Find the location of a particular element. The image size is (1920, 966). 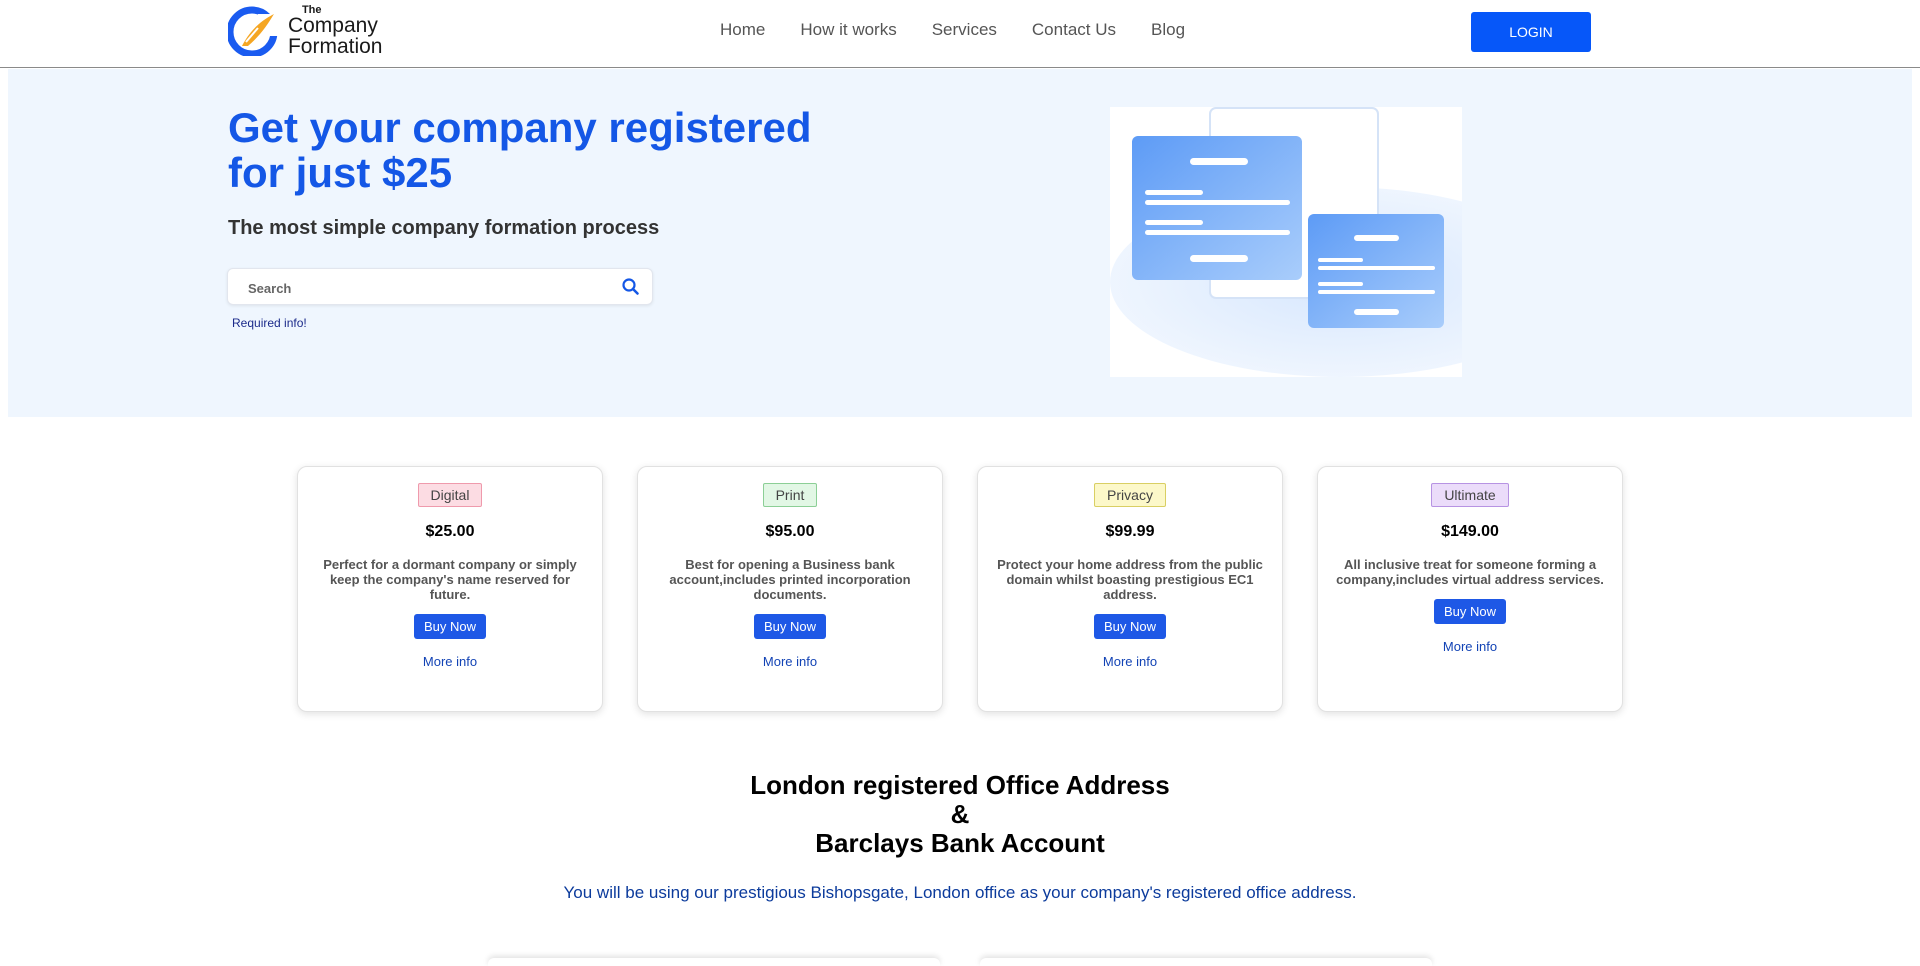

logo: The Company Formation is located at coordinates (353, 31).